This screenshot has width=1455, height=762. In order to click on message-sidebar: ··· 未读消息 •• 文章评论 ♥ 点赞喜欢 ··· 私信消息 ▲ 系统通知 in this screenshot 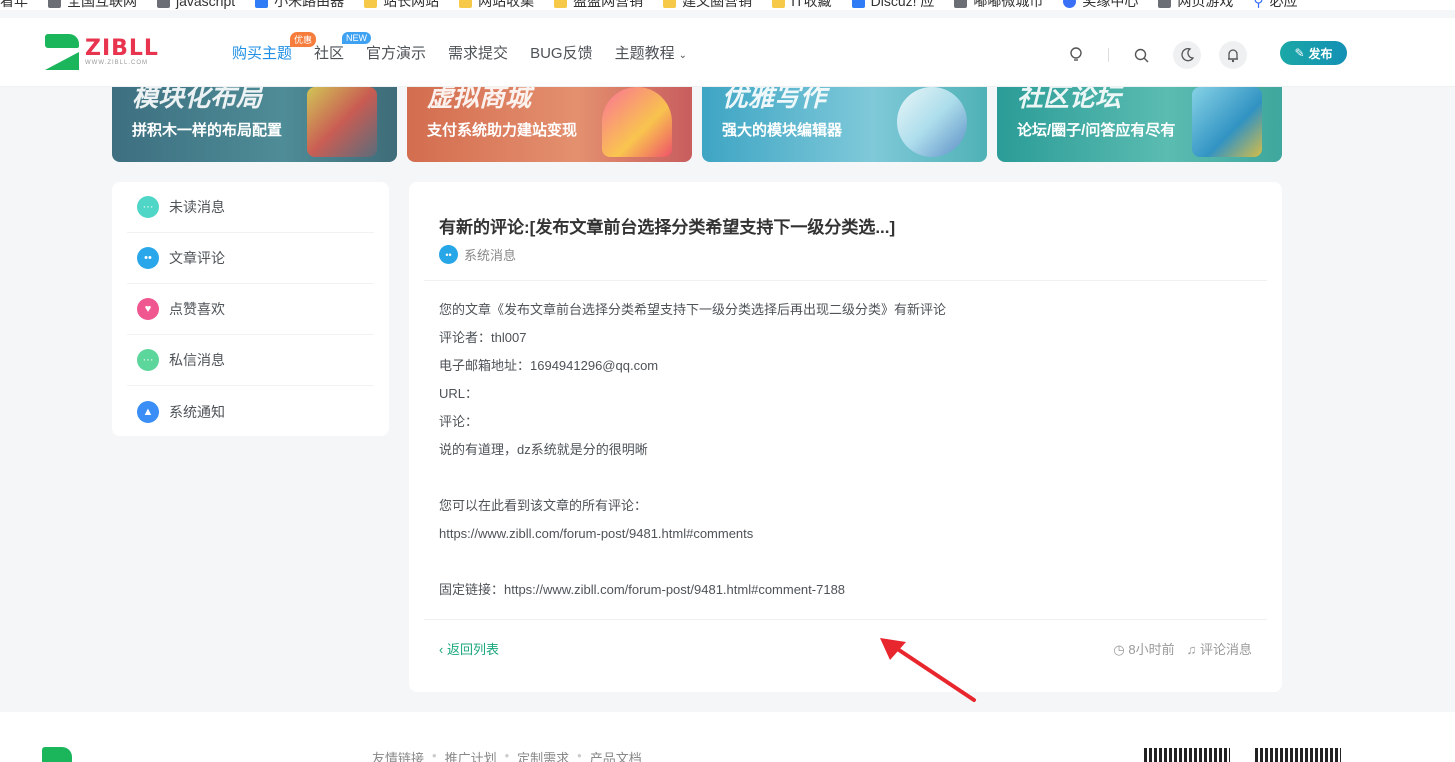, I will do `click(250, 309)`.